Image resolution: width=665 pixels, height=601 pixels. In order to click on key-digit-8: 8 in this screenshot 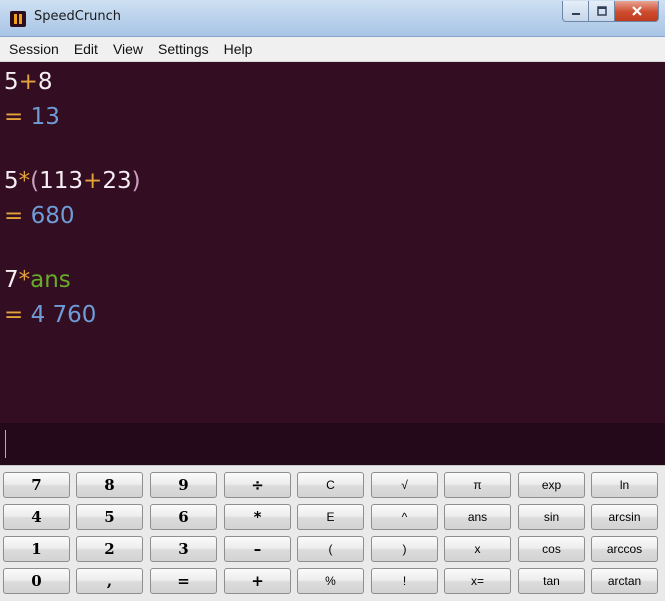, I will do `click(109, 485)`.